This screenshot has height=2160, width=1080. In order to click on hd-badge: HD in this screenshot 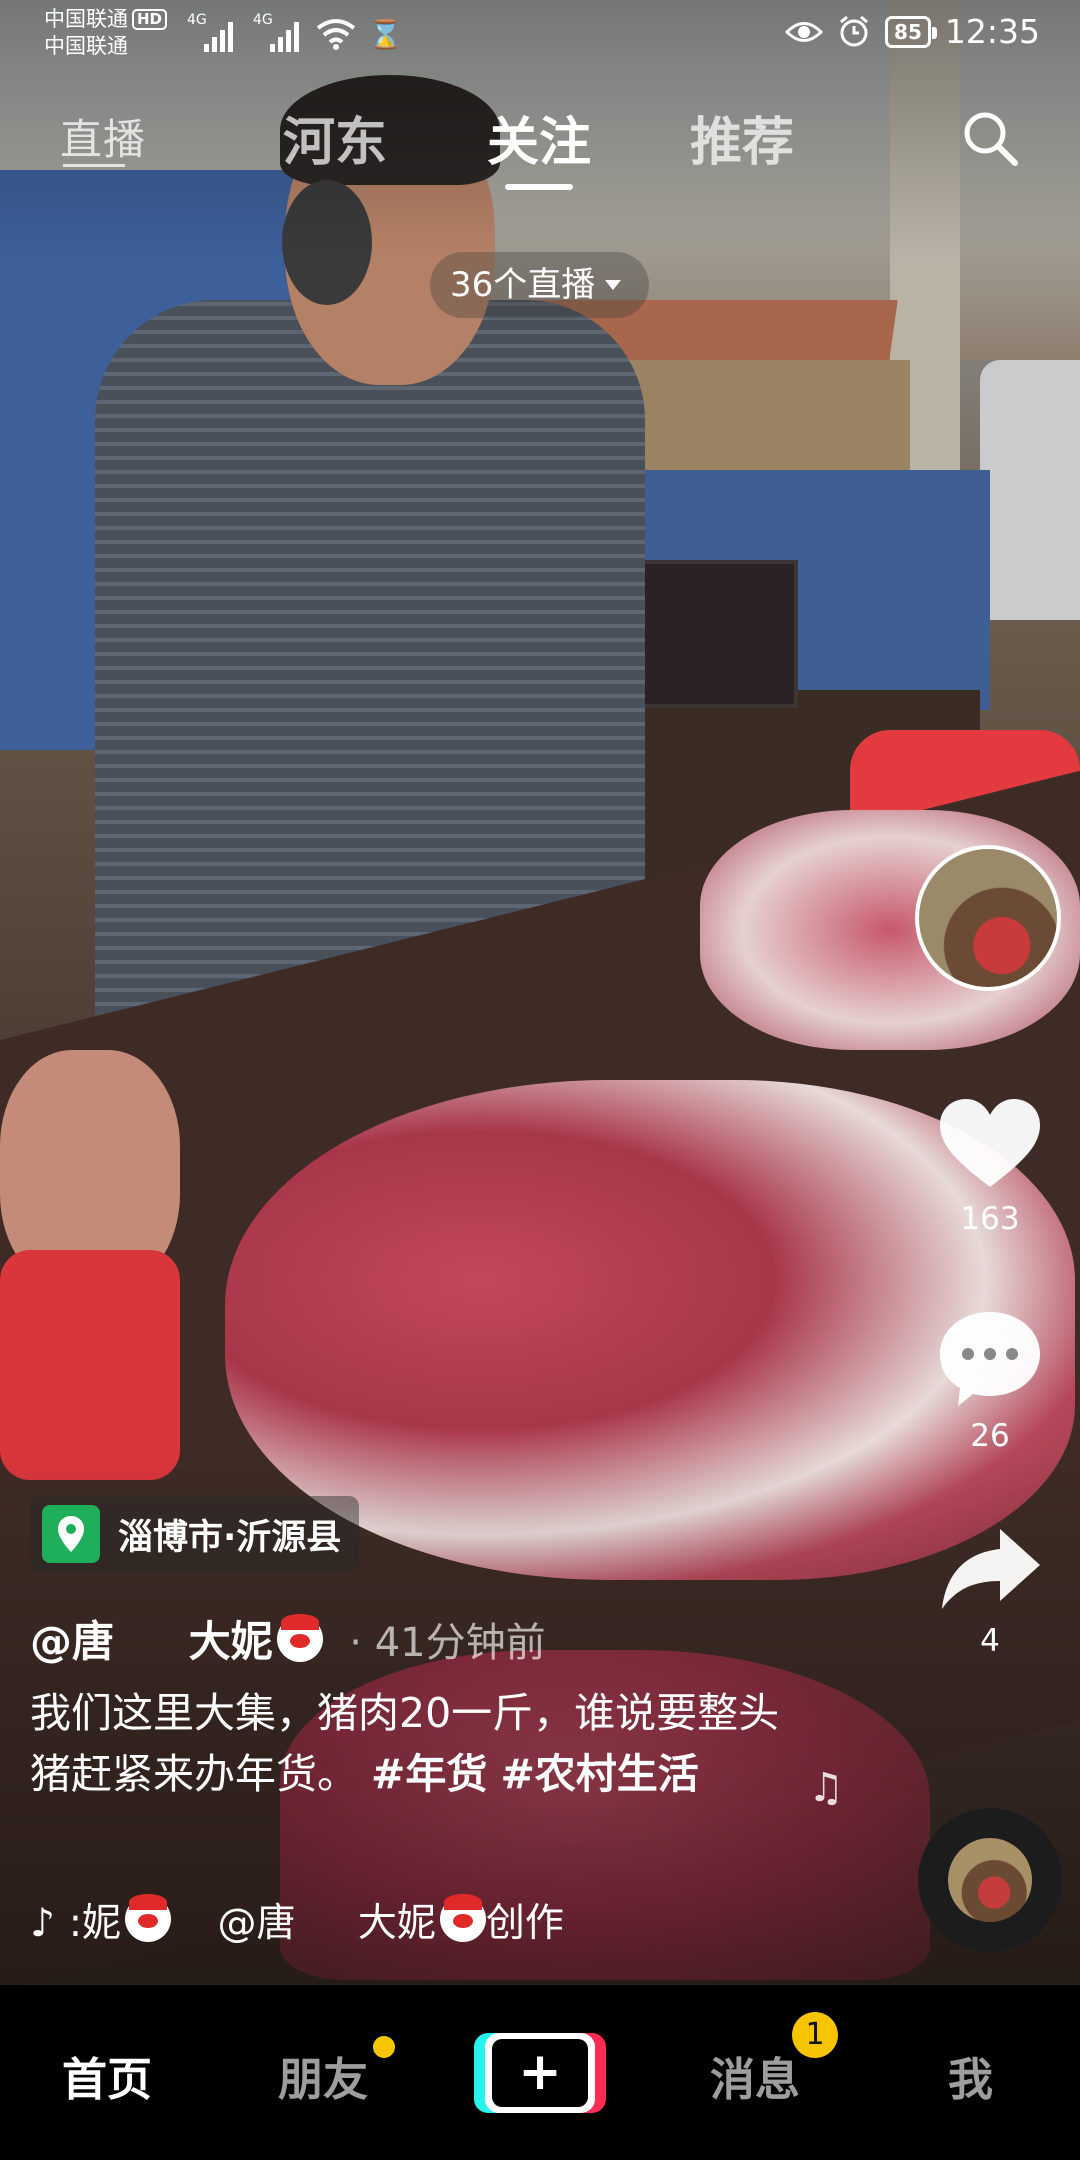, I will do `click(150, 19)`.